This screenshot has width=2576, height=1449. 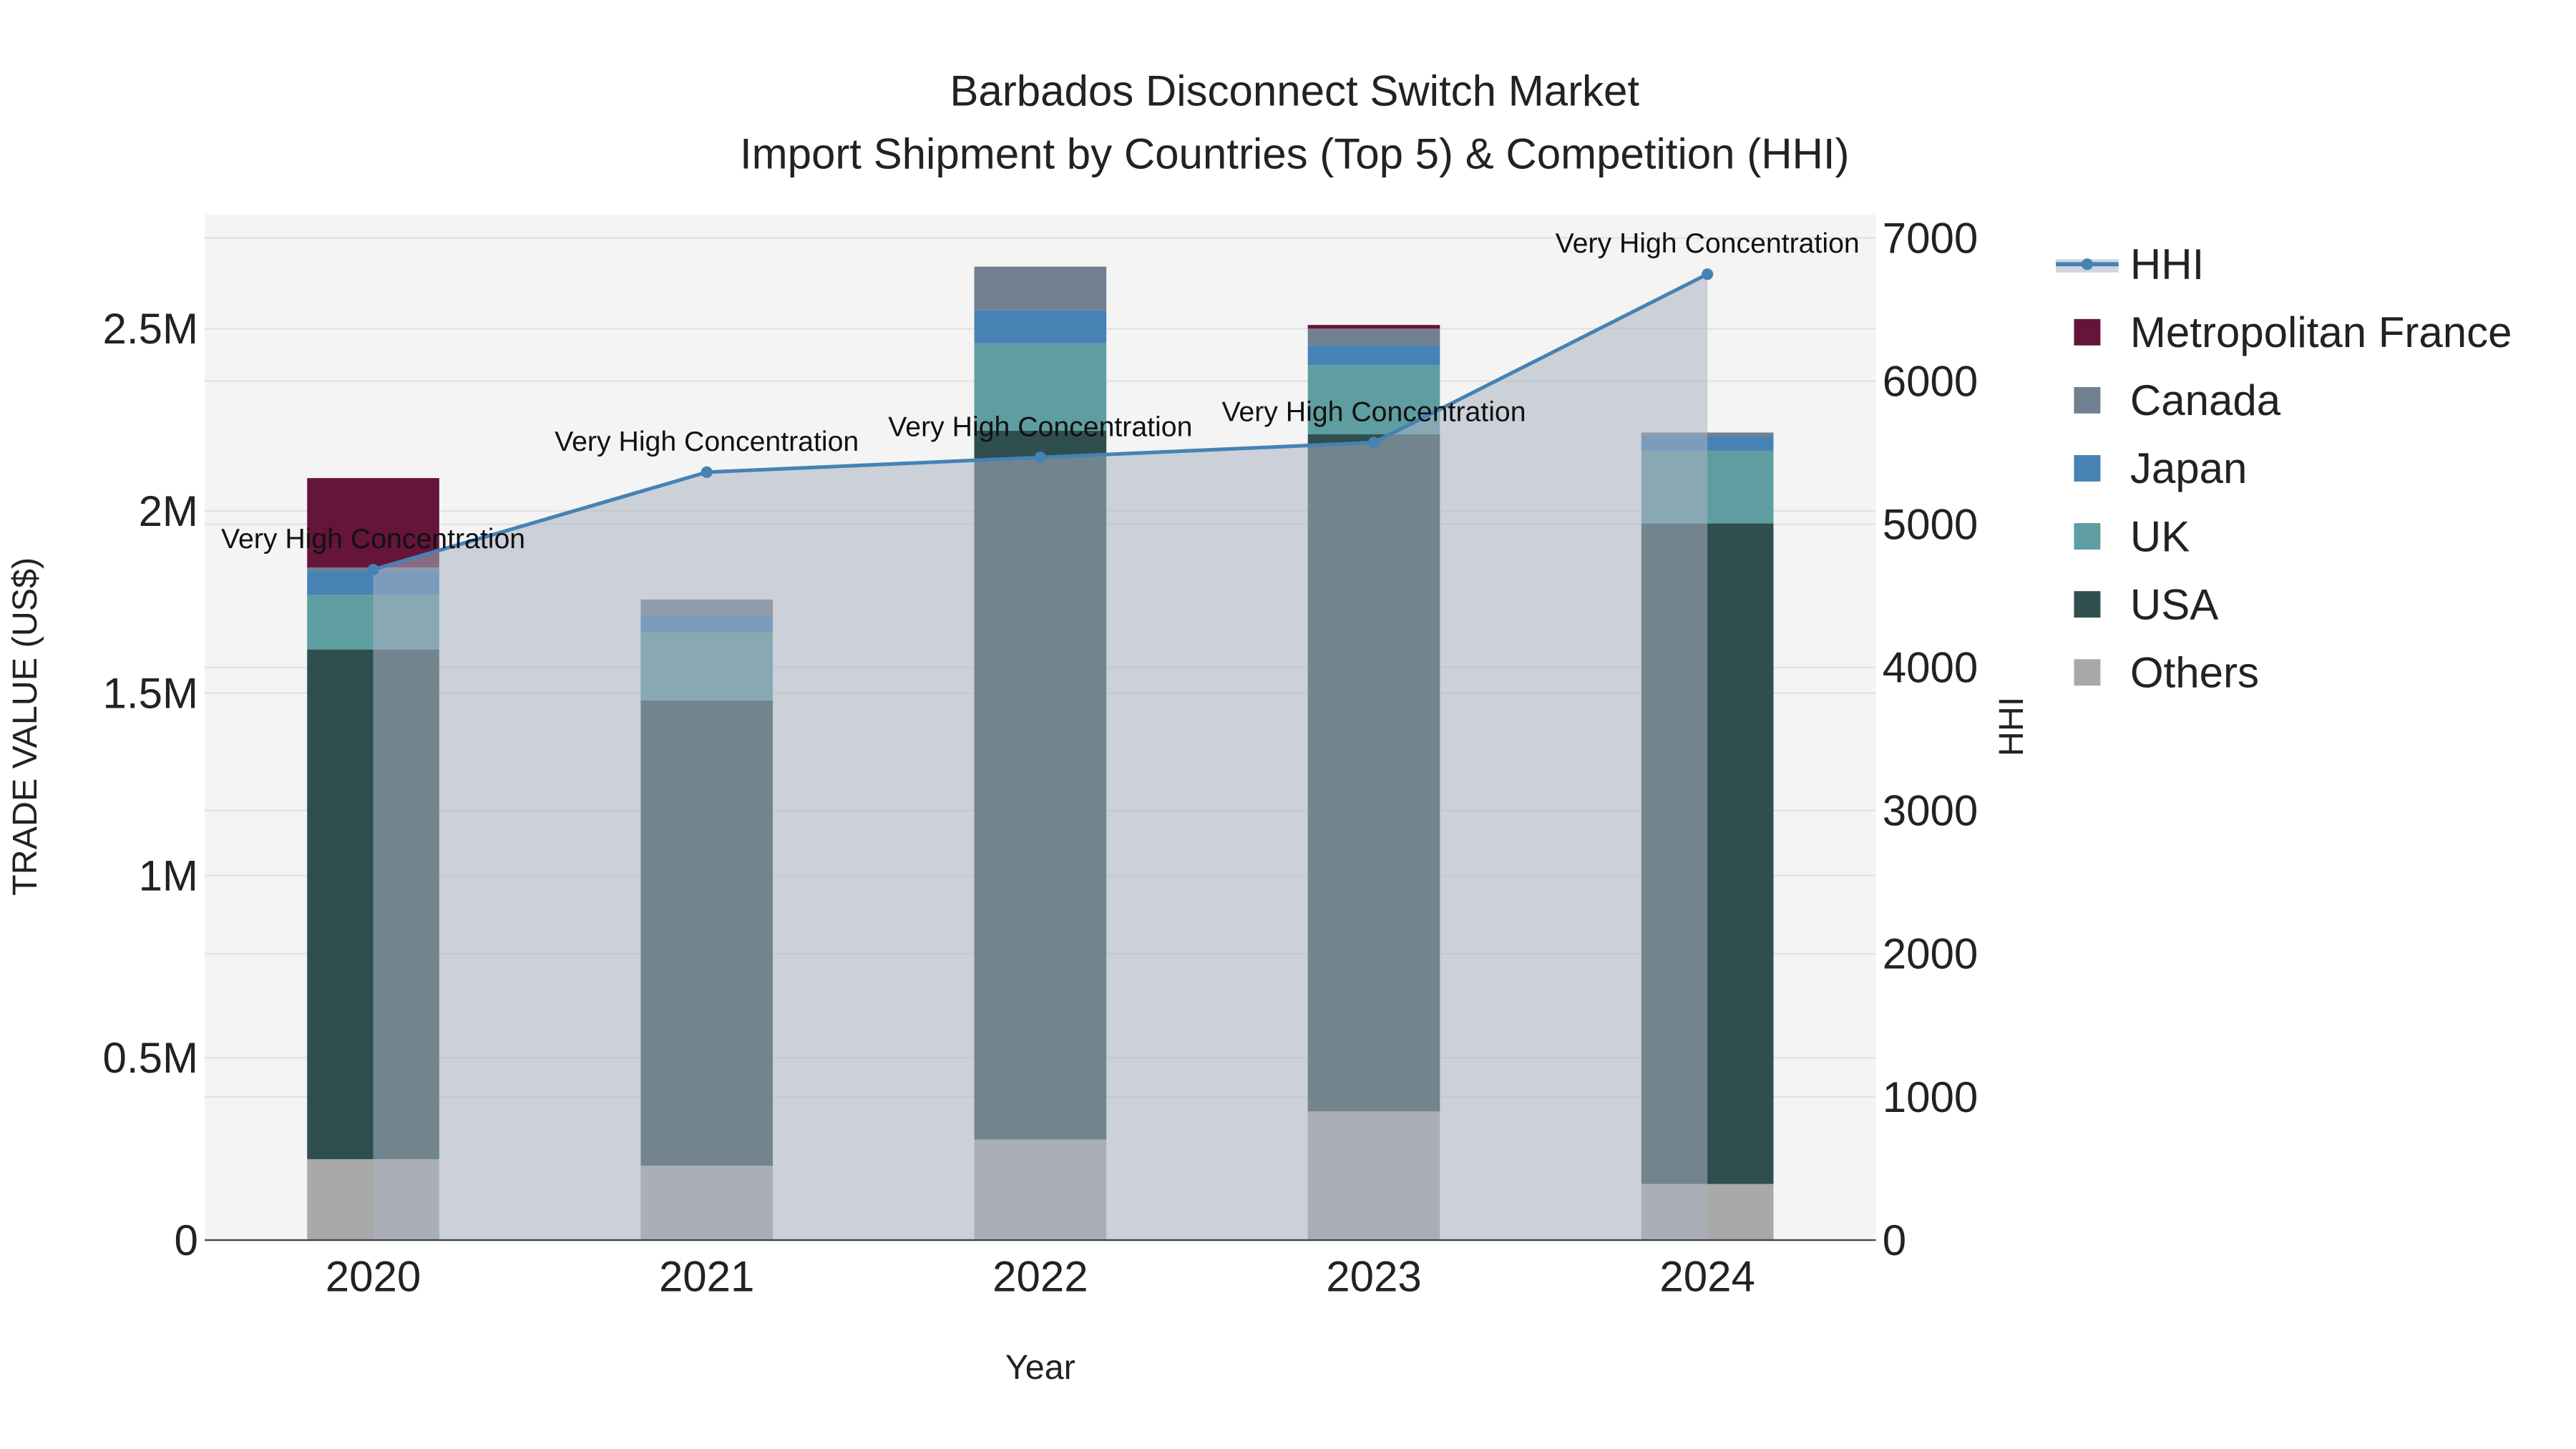 What do you see at coordinates (1930, 381) in the screenshot?
I see `y2-tick-label: 6000` at bounding box center [1930, 381].